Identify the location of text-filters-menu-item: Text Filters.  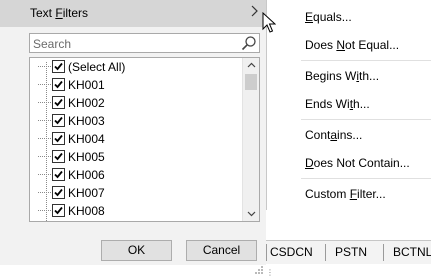
(133, 13).